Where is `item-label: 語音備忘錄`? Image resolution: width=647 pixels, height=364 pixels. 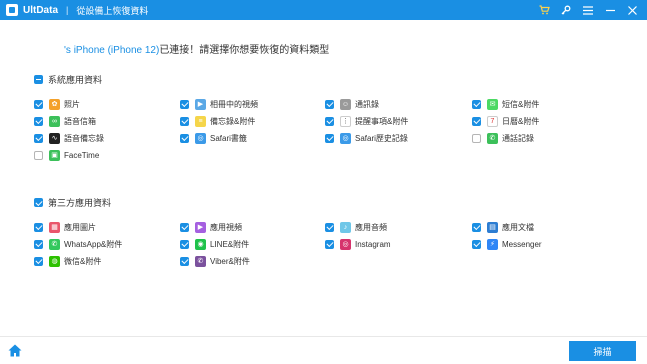 item-label: 語音備忘錄 is located at coordinates (84, 138).